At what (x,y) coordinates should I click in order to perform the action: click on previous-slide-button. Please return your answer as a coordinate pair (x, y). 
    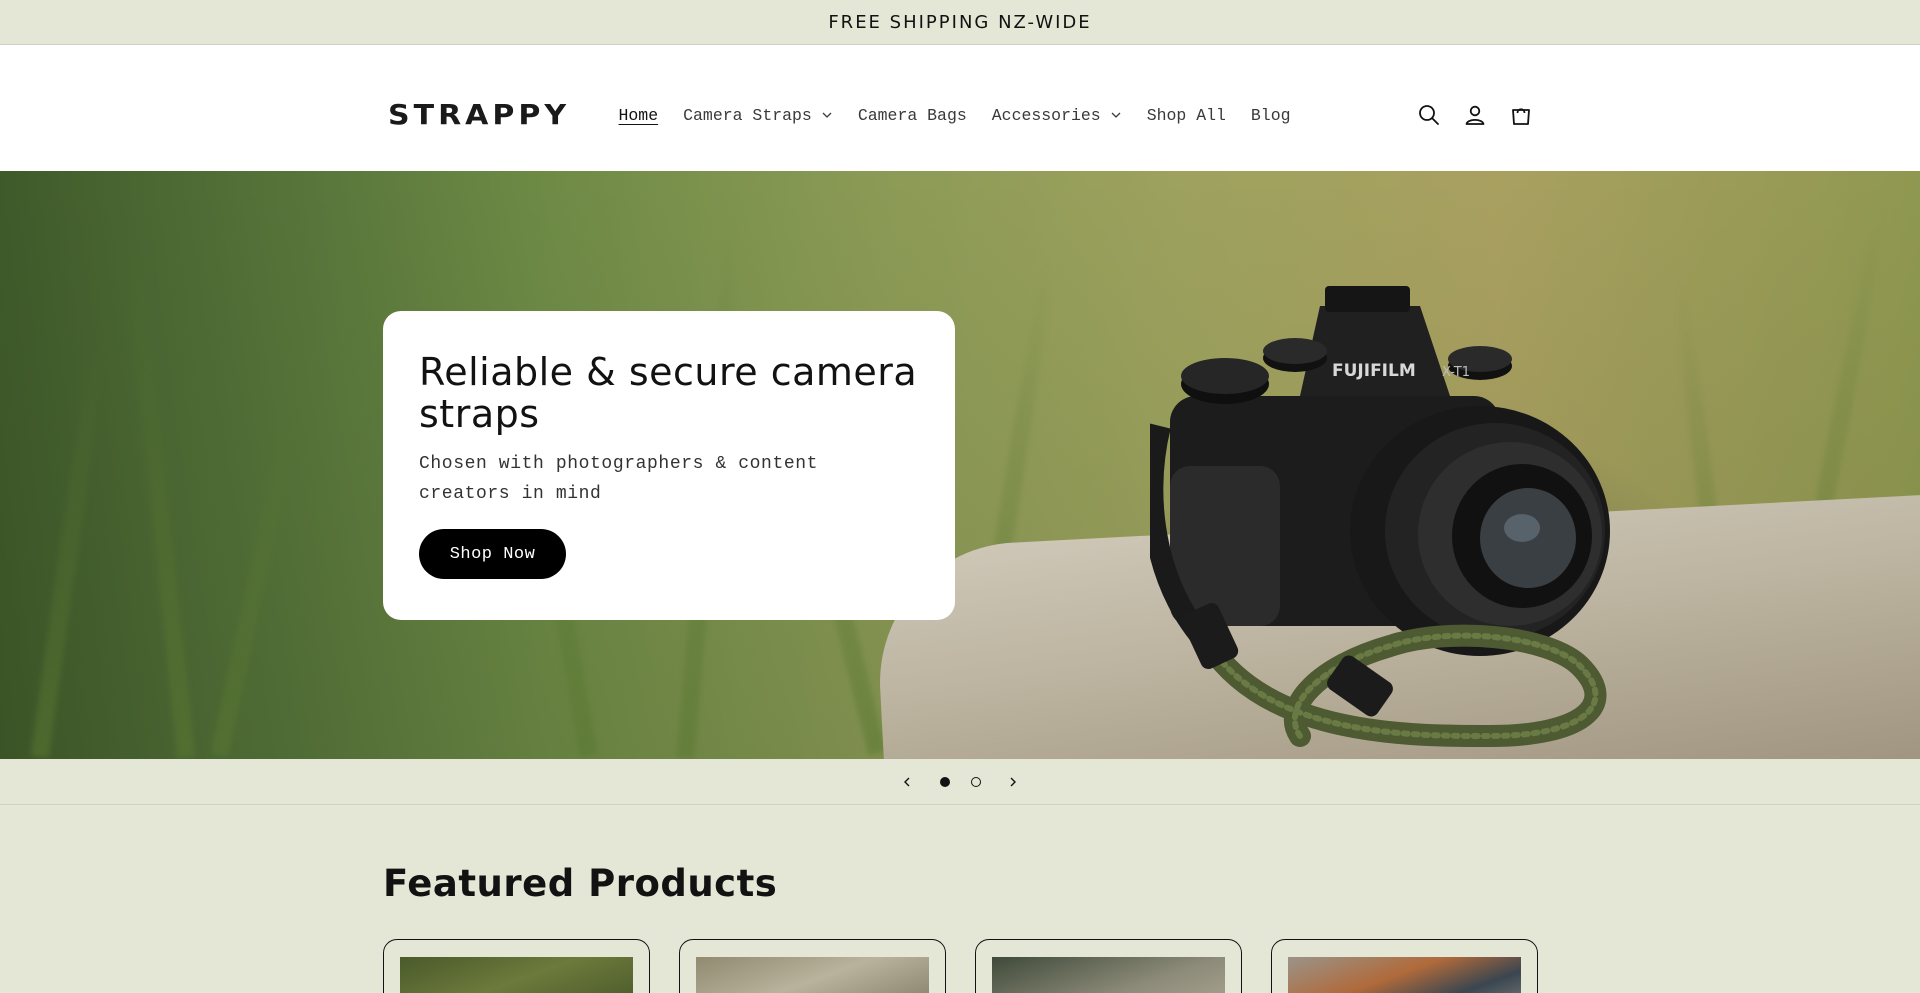
    Looking at the image, I should click on (907, 782).